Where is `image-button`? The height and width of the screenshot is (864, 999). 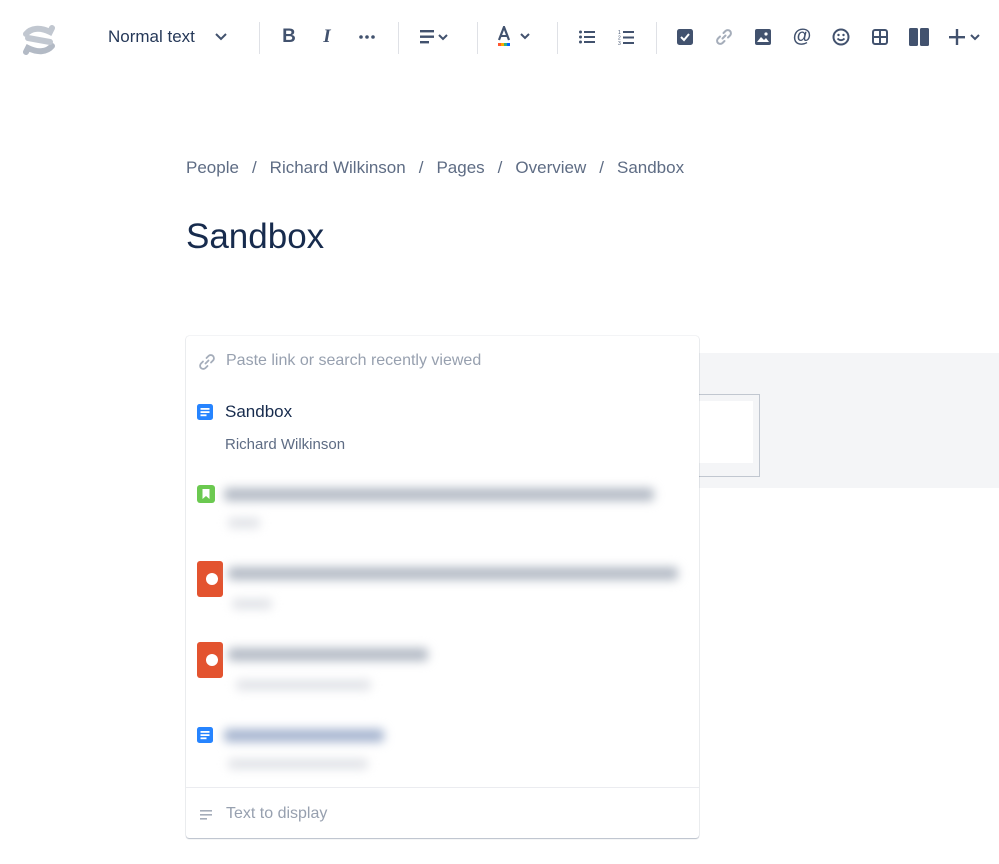 image-button is located at coordinates (763, 37).